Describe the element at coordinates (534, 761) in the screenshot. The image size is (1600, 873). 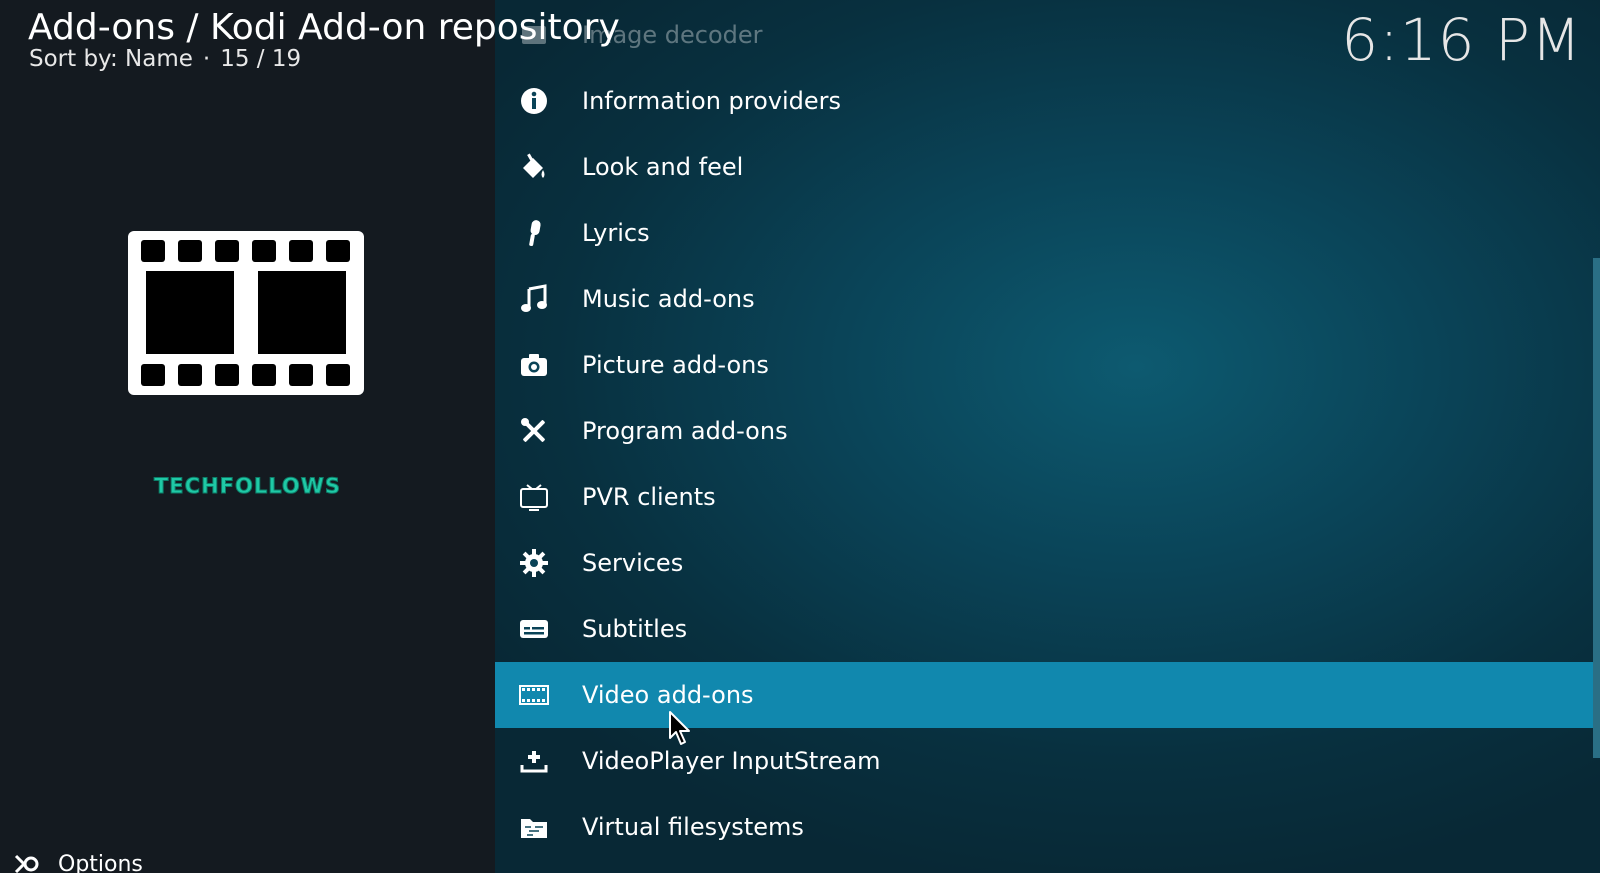
I see `download-tray-icon` at that location.